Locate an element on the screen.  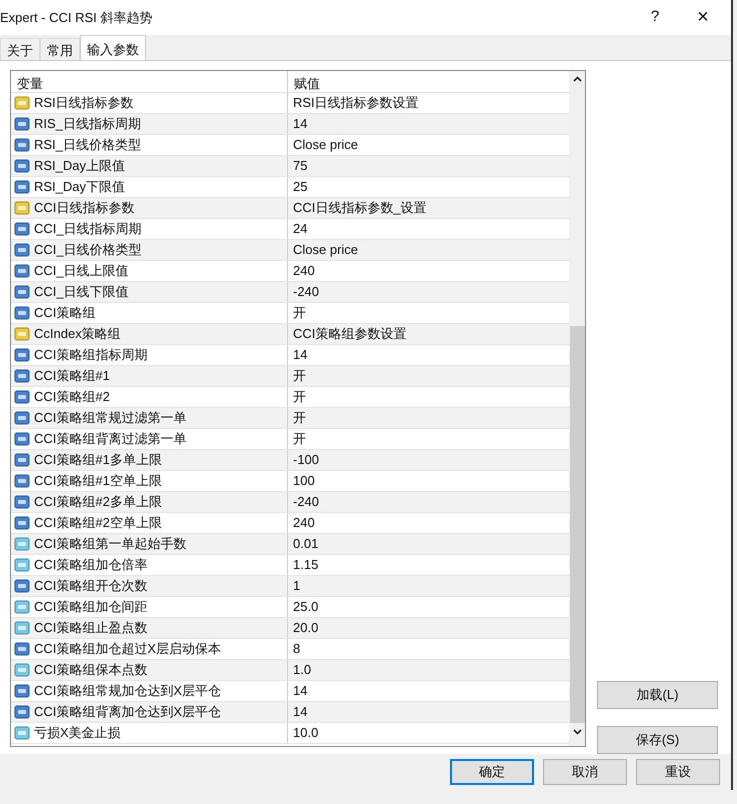
parameter-value: 8 is located at coordinates (294, 648).